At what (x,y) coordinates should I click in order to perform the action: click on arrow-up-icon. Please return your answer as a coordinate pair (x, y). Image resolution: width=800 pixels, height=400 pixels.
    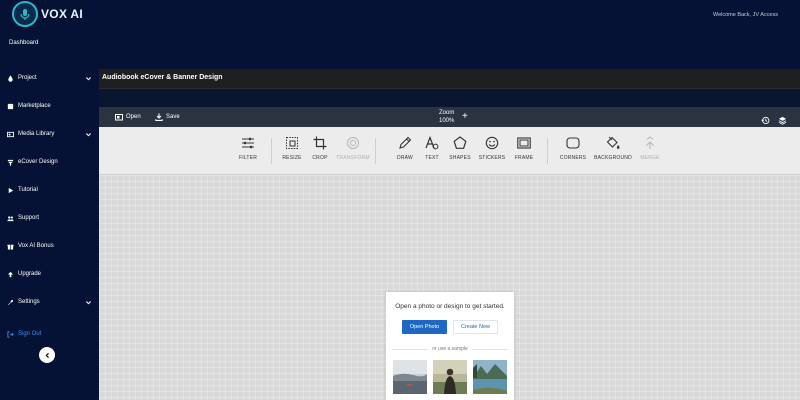
    Looking at the image, I should click on (10, 274).